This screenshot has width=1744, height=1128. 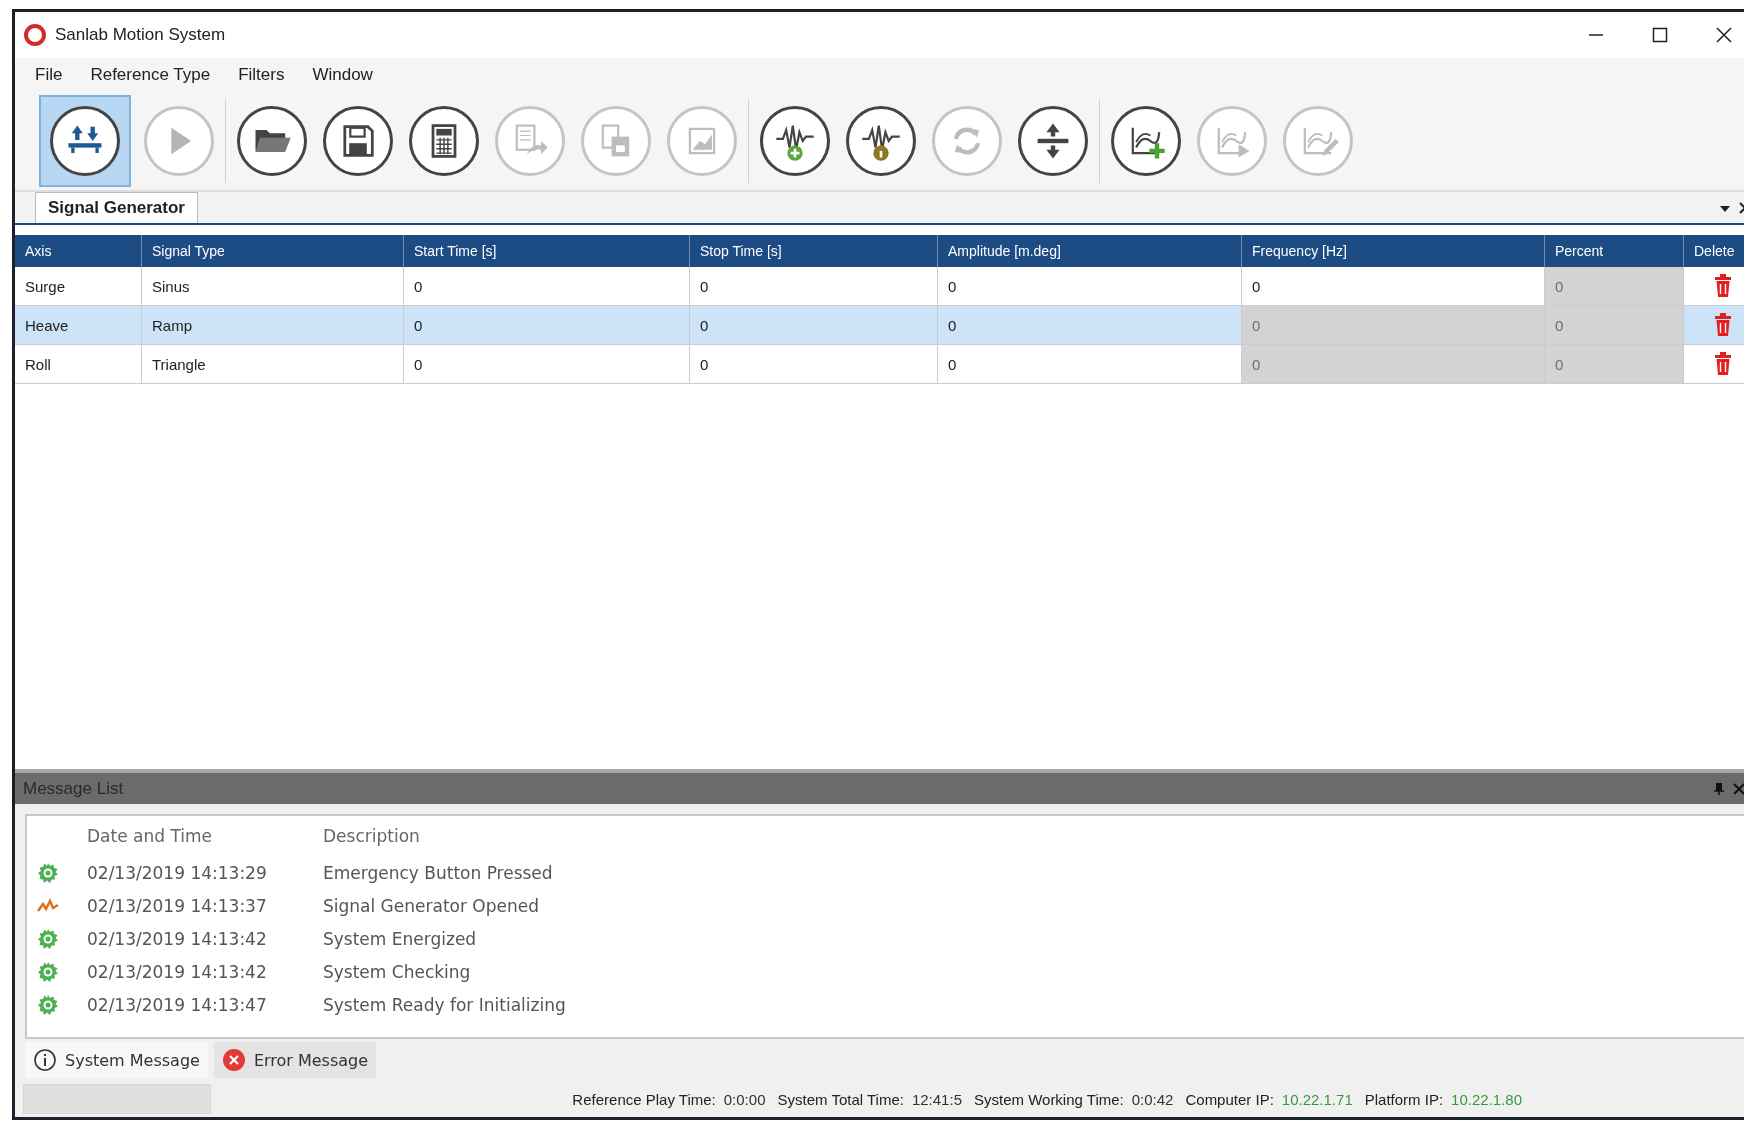 I want to click on panel-title: Message List, so click(x=74, y=788).